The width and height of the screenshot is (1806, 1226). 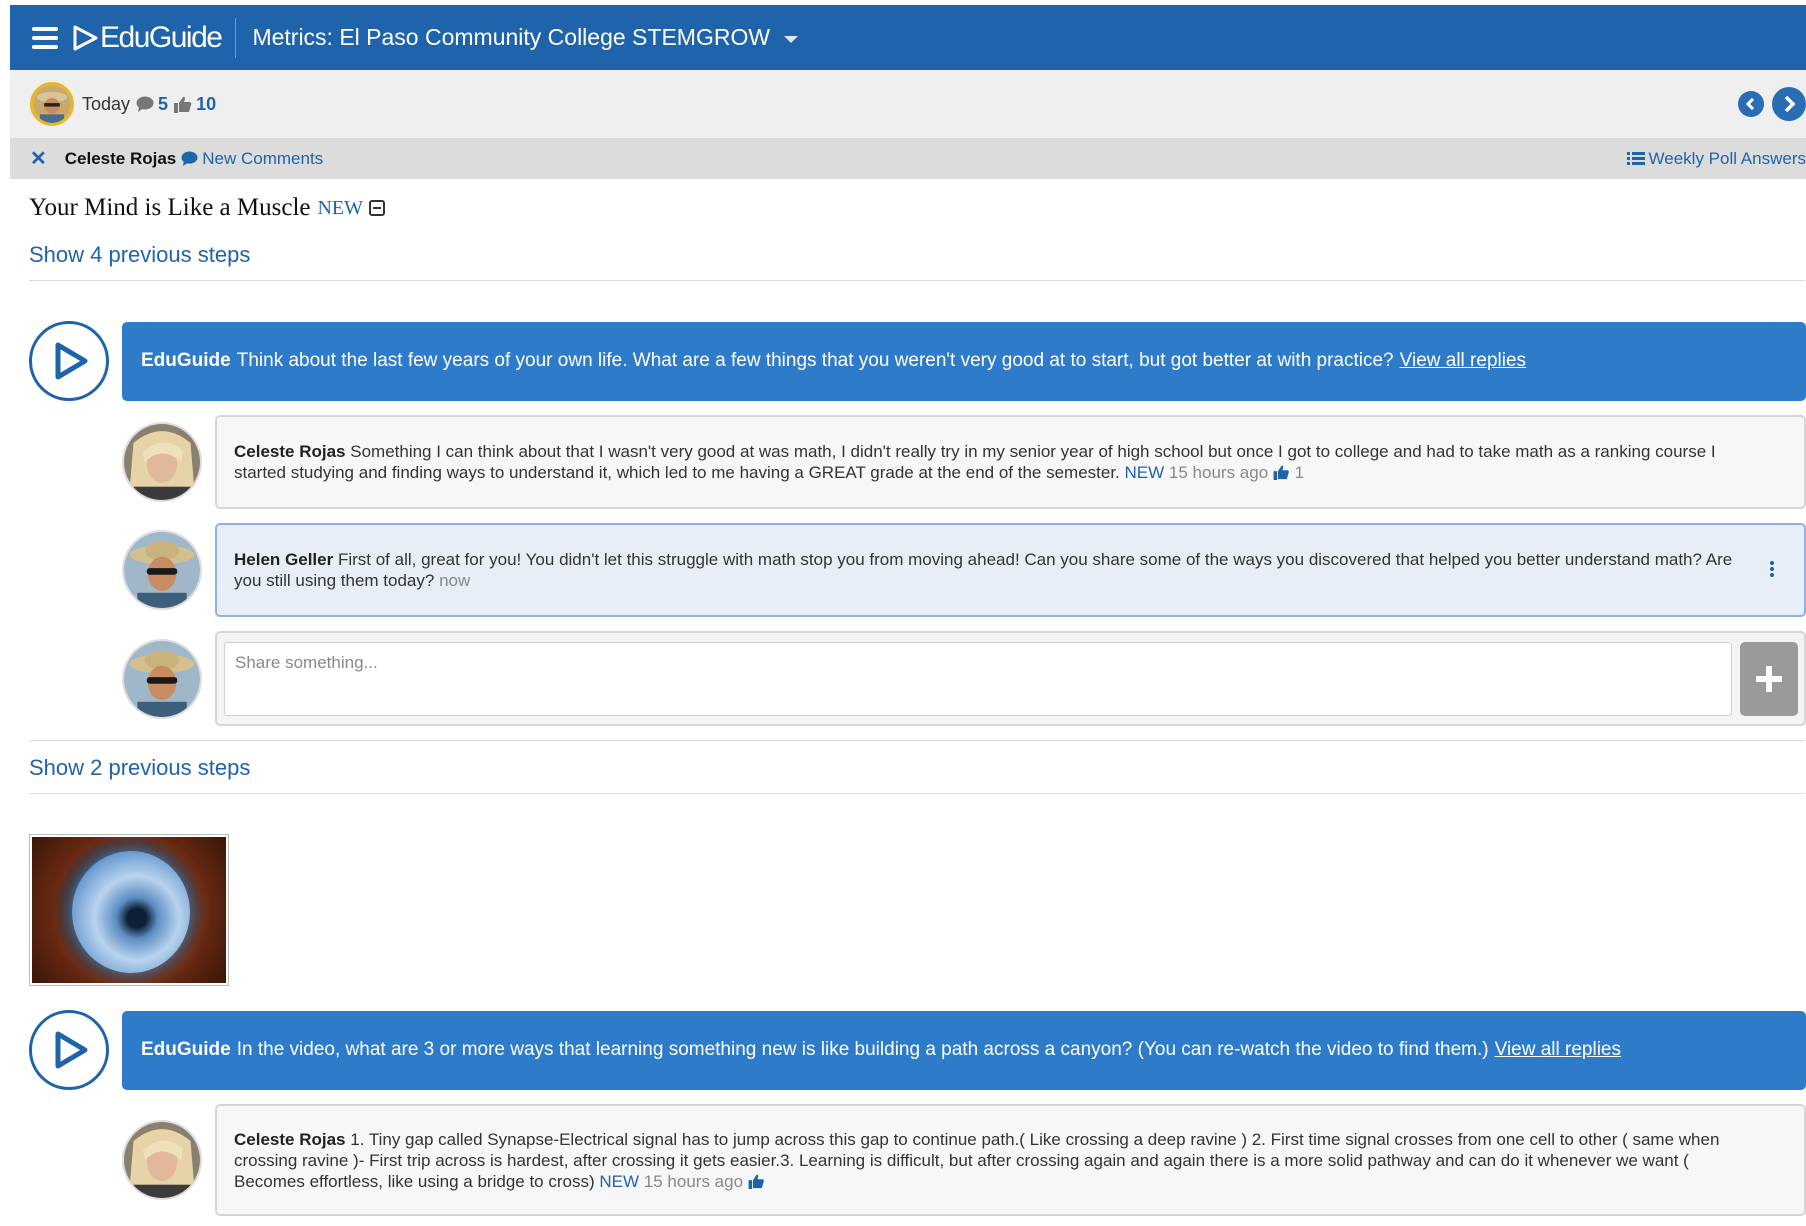 What do you see at coordinates (161, 37) in the screenshot?
I see `logo-text: EduGuide` at bounding box center [161, 37].